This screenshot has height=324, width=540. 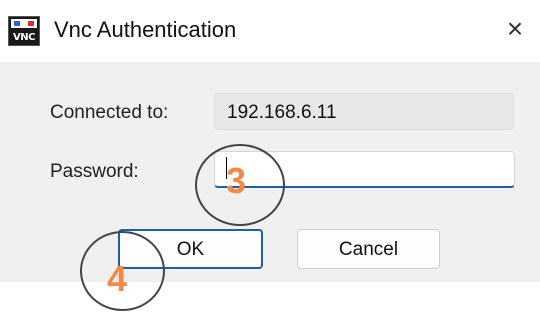 I want to click on step-4-number: 4, so click(x=117, y=278).